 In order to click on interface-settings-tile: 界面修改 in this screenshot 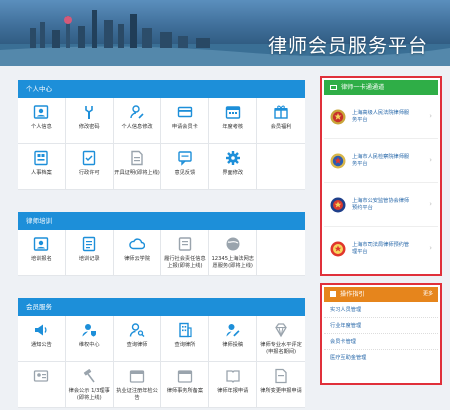, I will do `click(233, 167)`.